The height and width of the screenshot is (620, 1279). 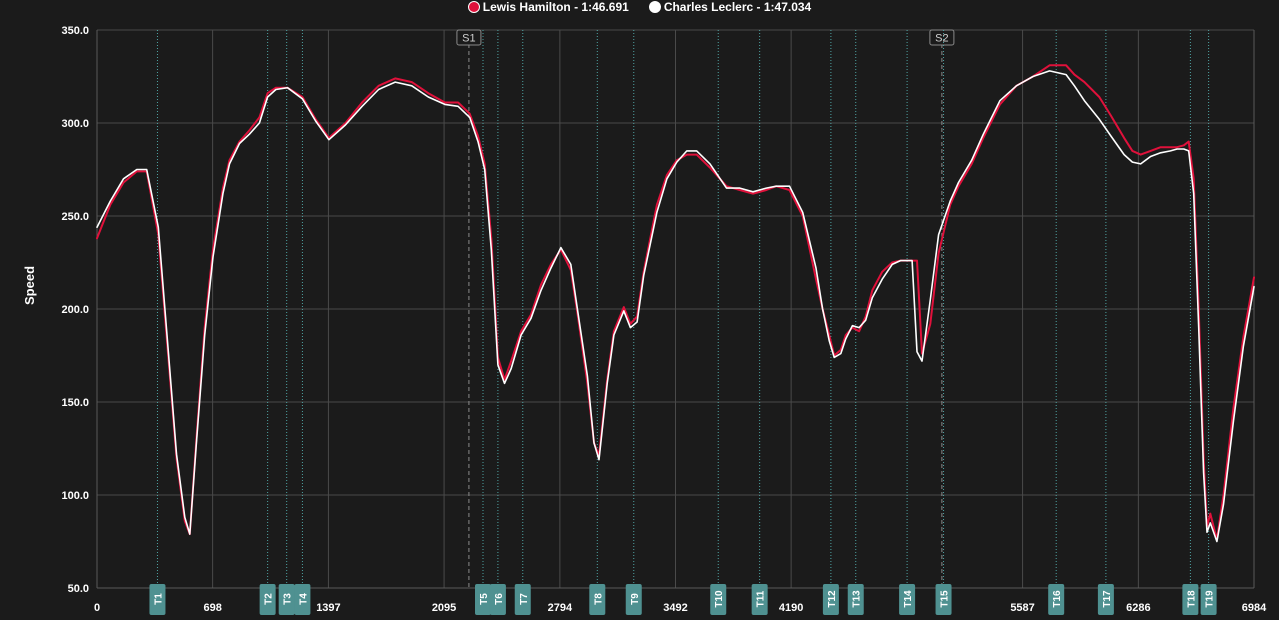 What do you see at coordinates (598, 599) in the screenshot?
I see `turn-label: T8` at bounding box center [598, 599].